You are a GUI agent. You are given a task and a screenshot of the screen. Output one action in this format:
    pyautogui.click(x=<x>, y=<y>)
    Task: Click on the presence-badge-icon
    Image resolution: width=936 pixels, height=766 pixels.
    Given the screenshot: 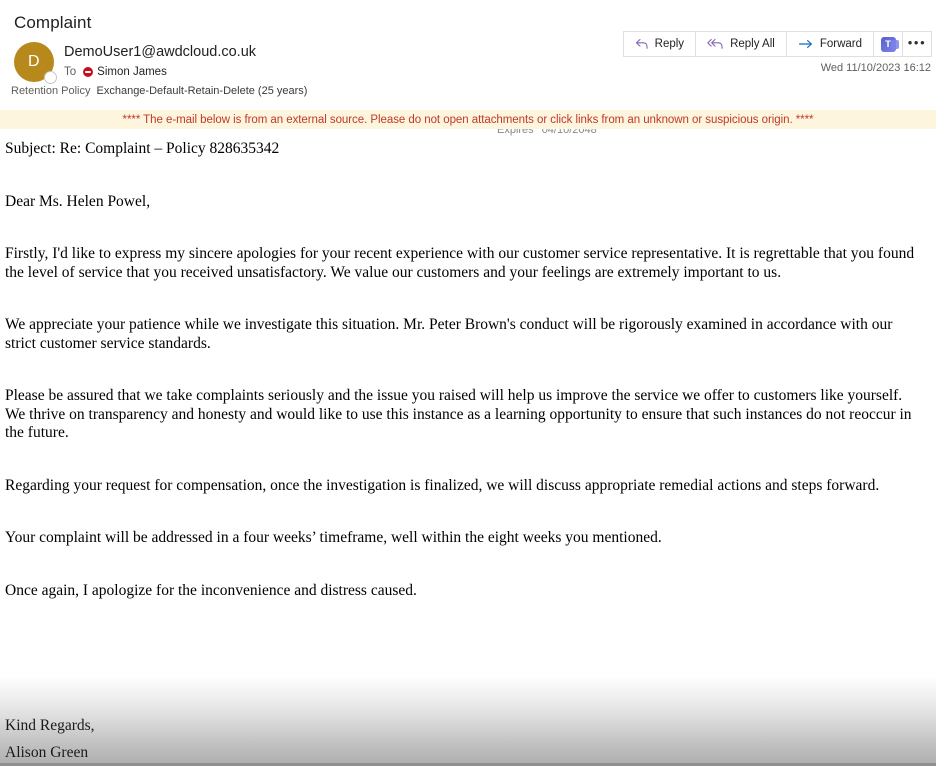 What is the action you would take?
    pyautogui.click(x=50, y=77)
    